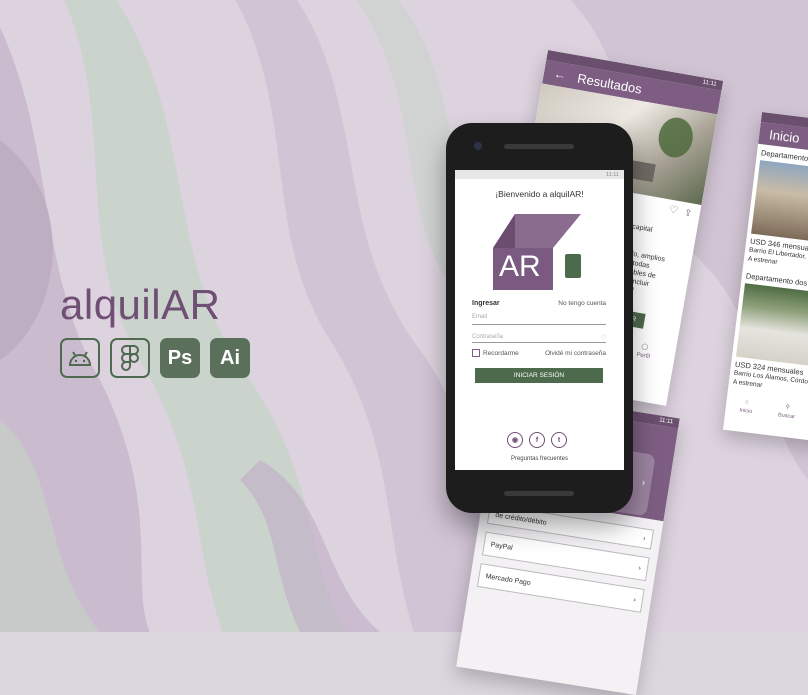 Image resolution: width=808 pixels, height=695 pixels. I want to click on nav-search: ⚲ Buscar, so click(786, 412).